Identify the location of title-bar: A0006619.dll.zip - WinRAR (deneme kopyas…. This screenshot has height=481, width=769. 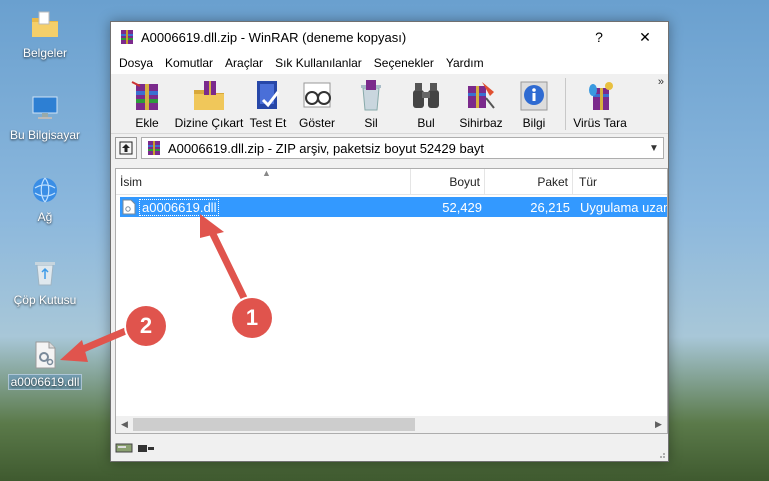
(389, 37).